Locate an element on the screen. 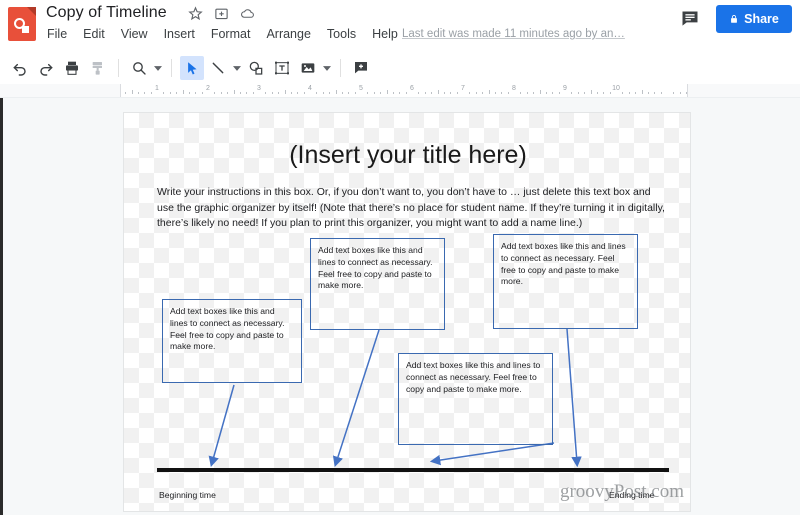 This screenshot has height=515, width=800. timeline-bar is located at coordinates (413, 470).